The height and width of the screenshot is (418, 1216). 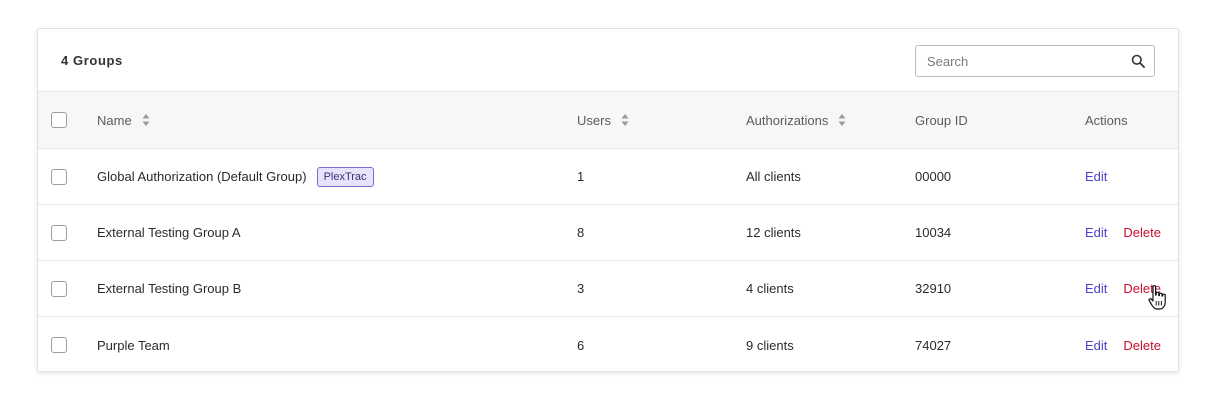 I want to click on group-name: External Testing Group A, so click(x=169, y=232).